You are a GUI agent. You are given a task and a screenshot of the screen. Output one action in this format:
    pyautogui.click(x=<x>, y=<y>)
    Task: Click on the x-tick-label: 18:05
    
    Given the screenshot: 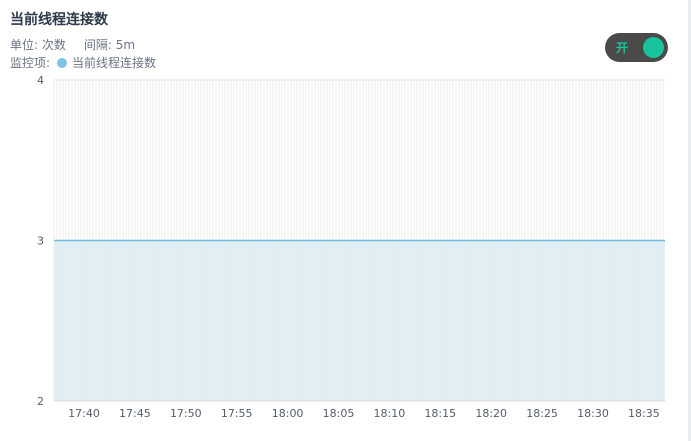 What is the action you would take?
    pyautogui.click(x=339, y=413)
    